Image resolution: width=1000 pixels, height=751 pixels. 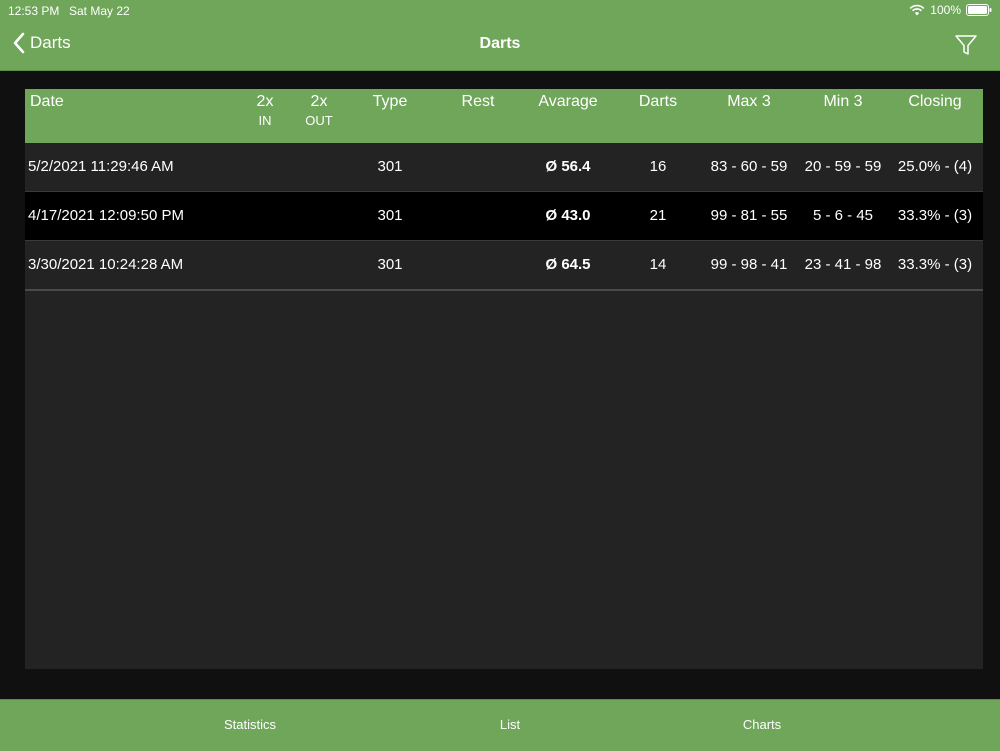 I want to click on wifi-icon, so click(x=917, y=10).